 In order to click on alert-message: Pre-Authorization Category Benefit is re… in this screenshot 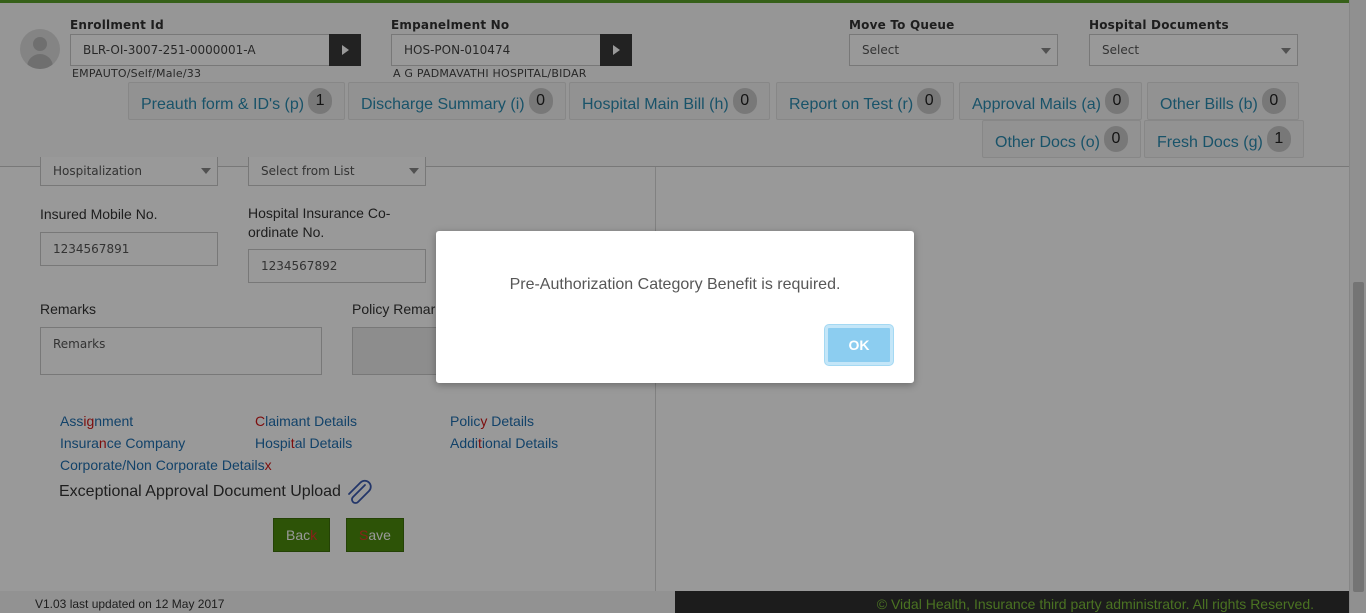, I will do `click(675, 284)`.